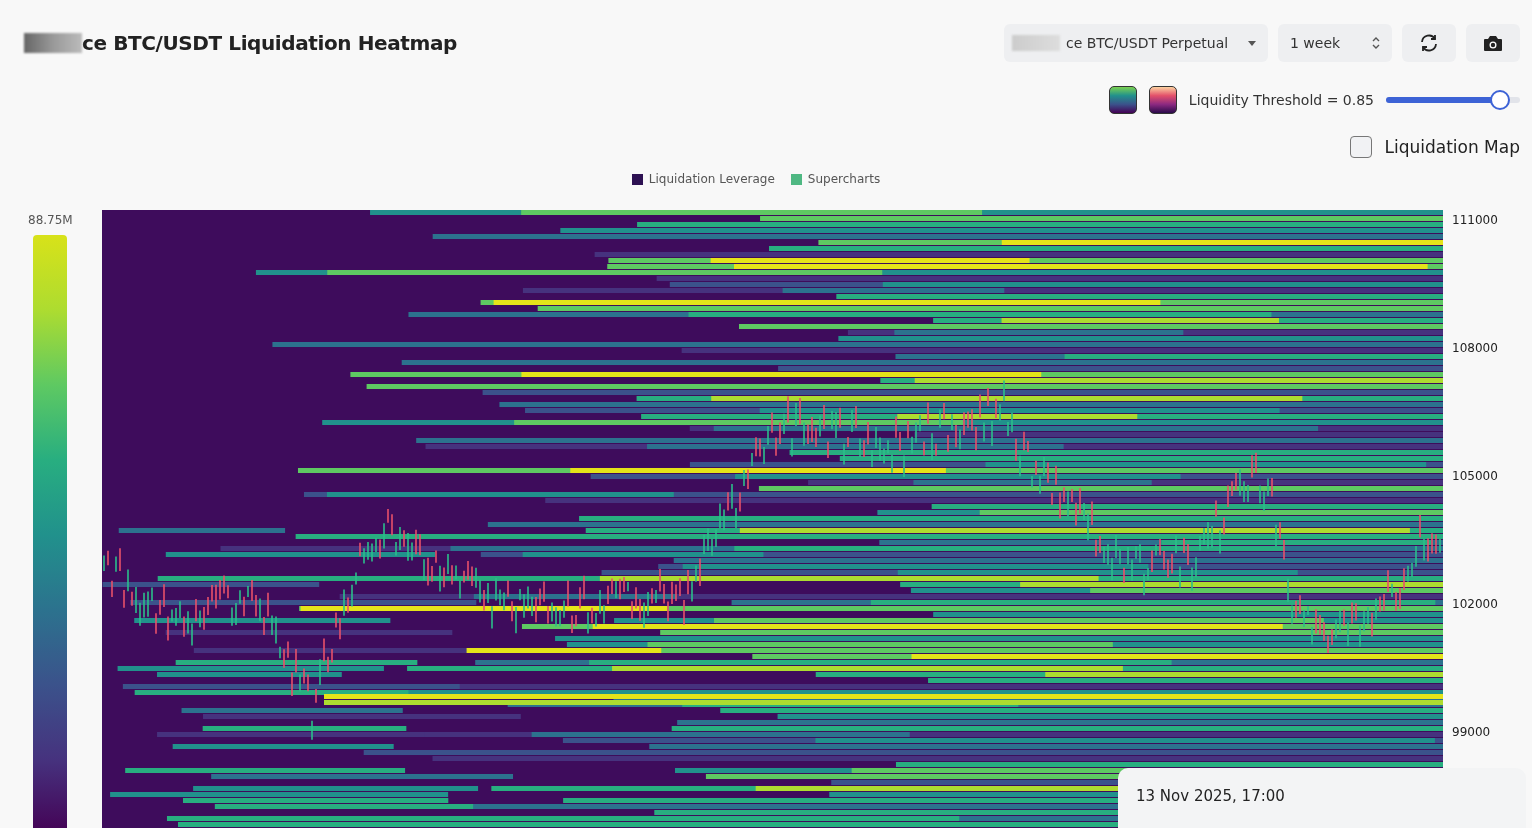 This screenshot has height=828, width=1532. What do you see at coordinates (269, 43) in the screenshot?
I see `page-title: ce BTC/USDT Liquidation Heatmap` at bounding box center [269, 43].